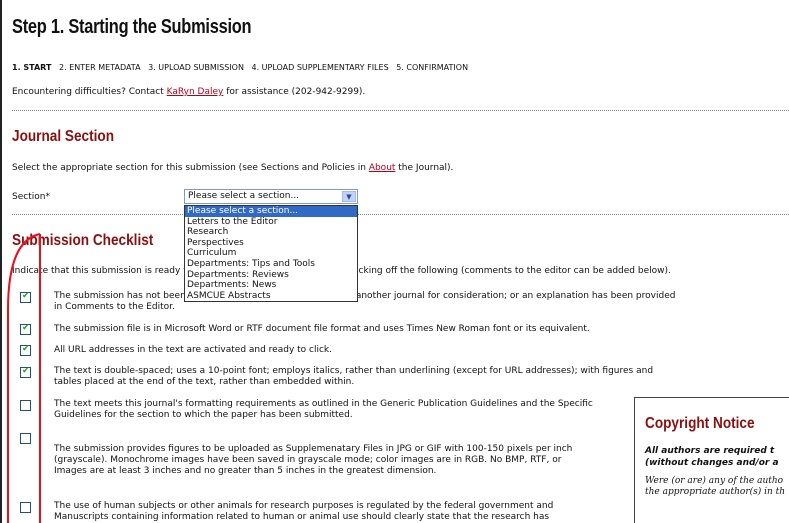  Describe the element at coordinates (349, 196) in the screenshot. I see `chevron-down-icon: ▼` at that location.